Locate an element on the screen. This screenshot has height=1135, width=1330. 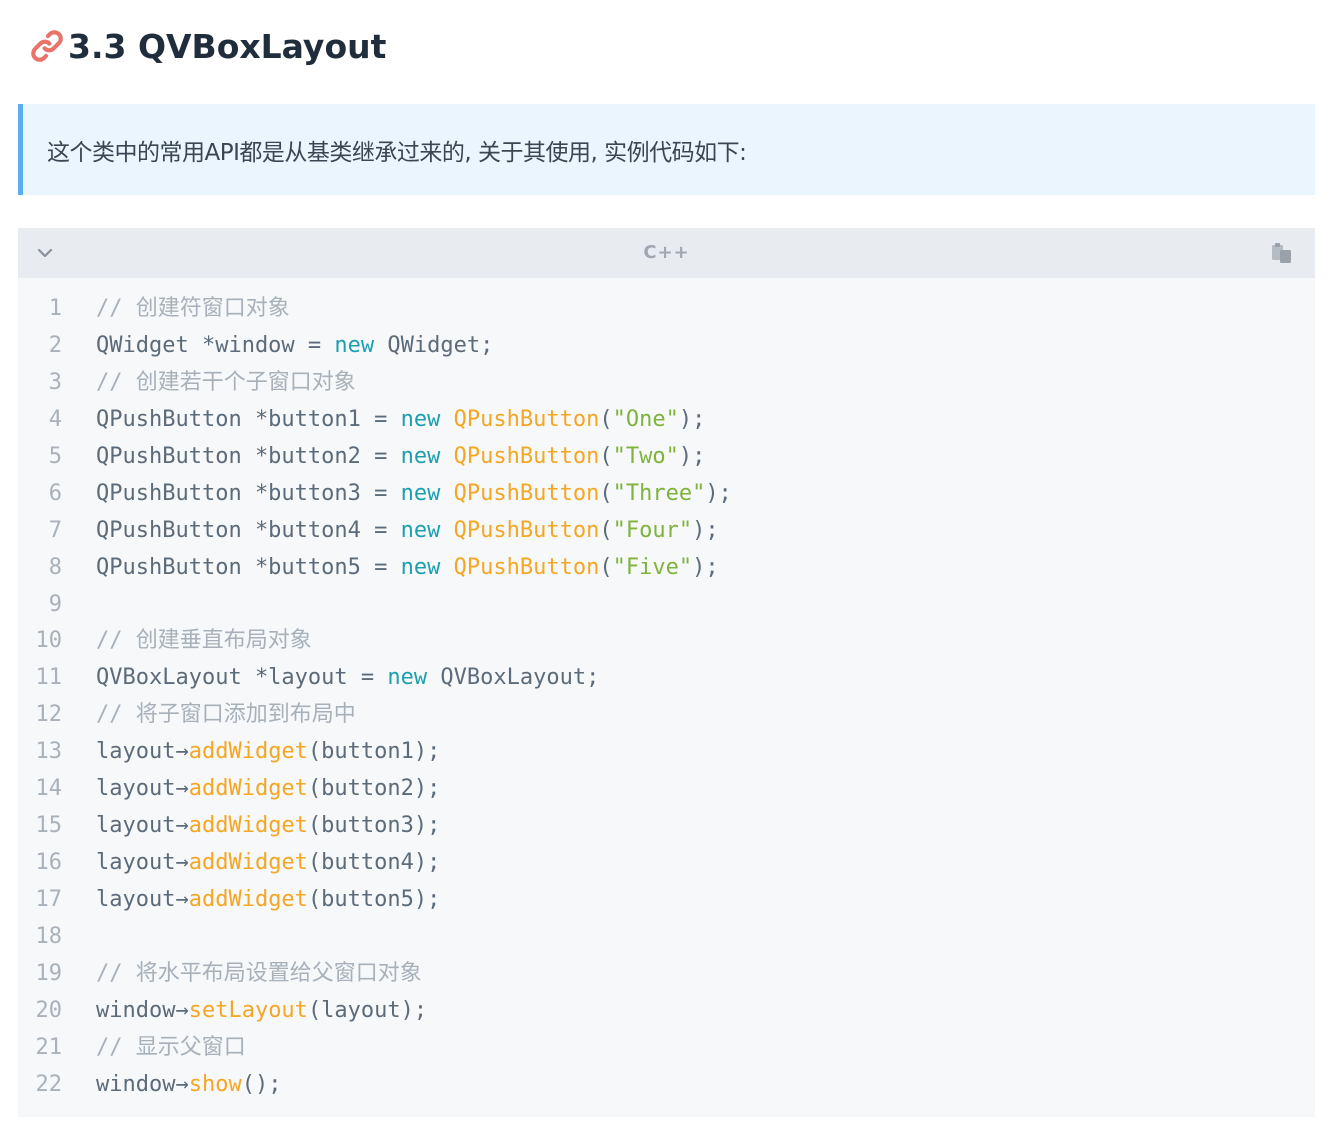
code-line: 1 // 创建符窗口对象 is located at coordinates (666, 309).